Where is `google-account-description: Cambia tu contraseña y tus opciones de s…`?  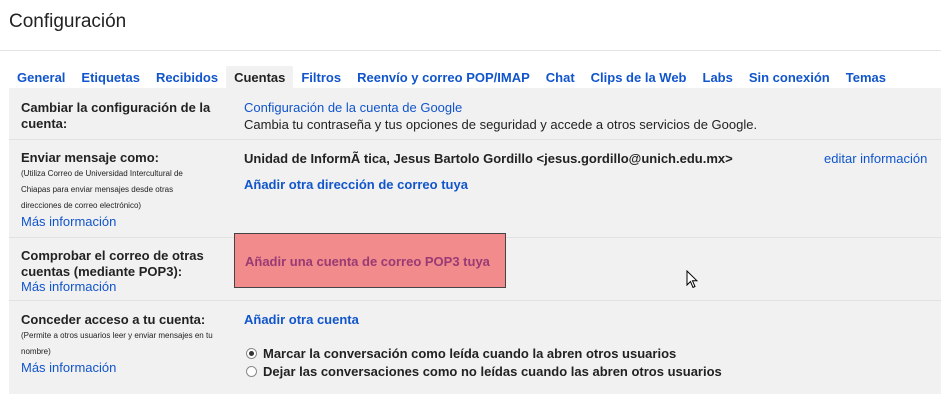
google-account-description: Cambia tu contraseña y tus opciones de s… is located at coordinates (501, 124).